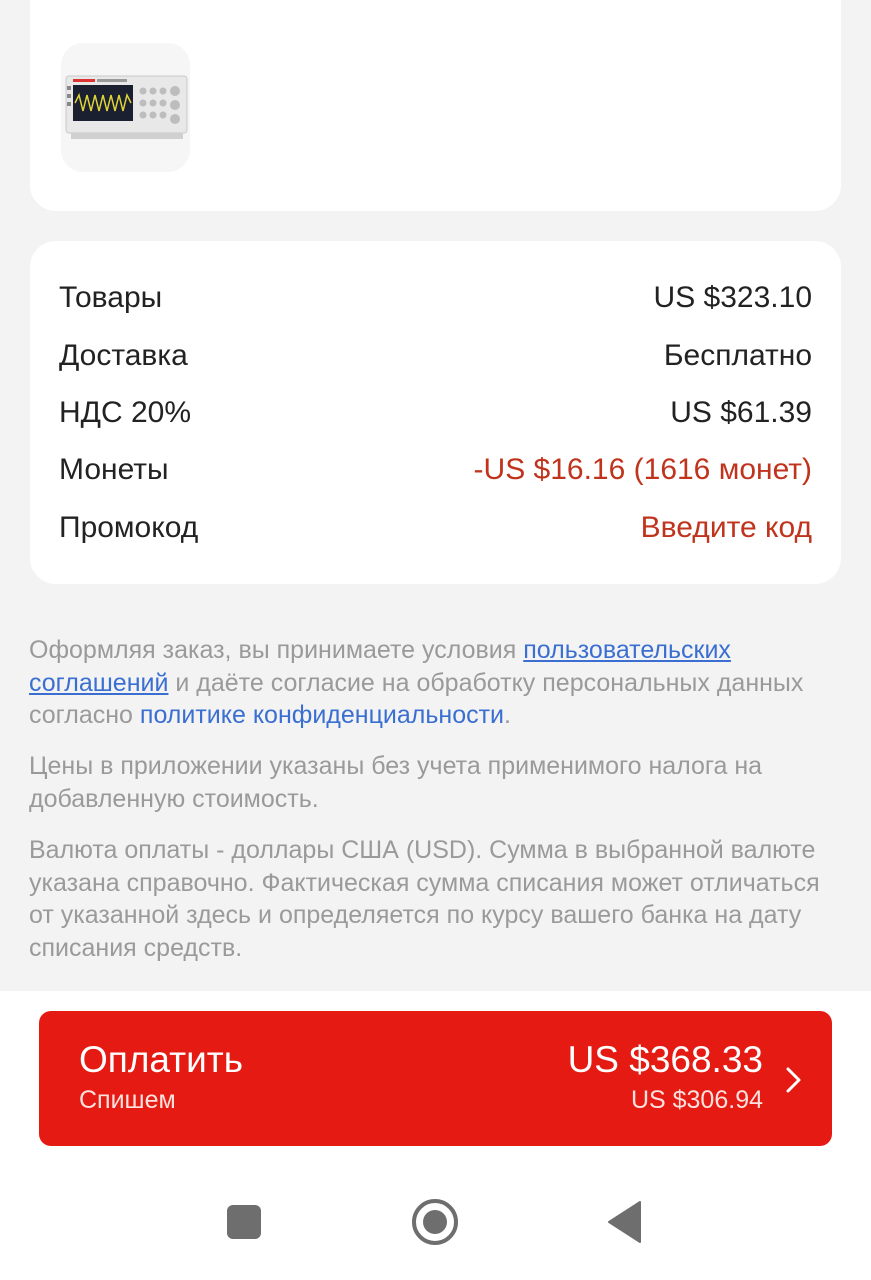 This screenshot has height=1280, width=871. Describe the element at coordinates (276, 650) in the screenshot. I see `legal-text-part1: Оформляя заказ, вы принимаете условия` at that location.